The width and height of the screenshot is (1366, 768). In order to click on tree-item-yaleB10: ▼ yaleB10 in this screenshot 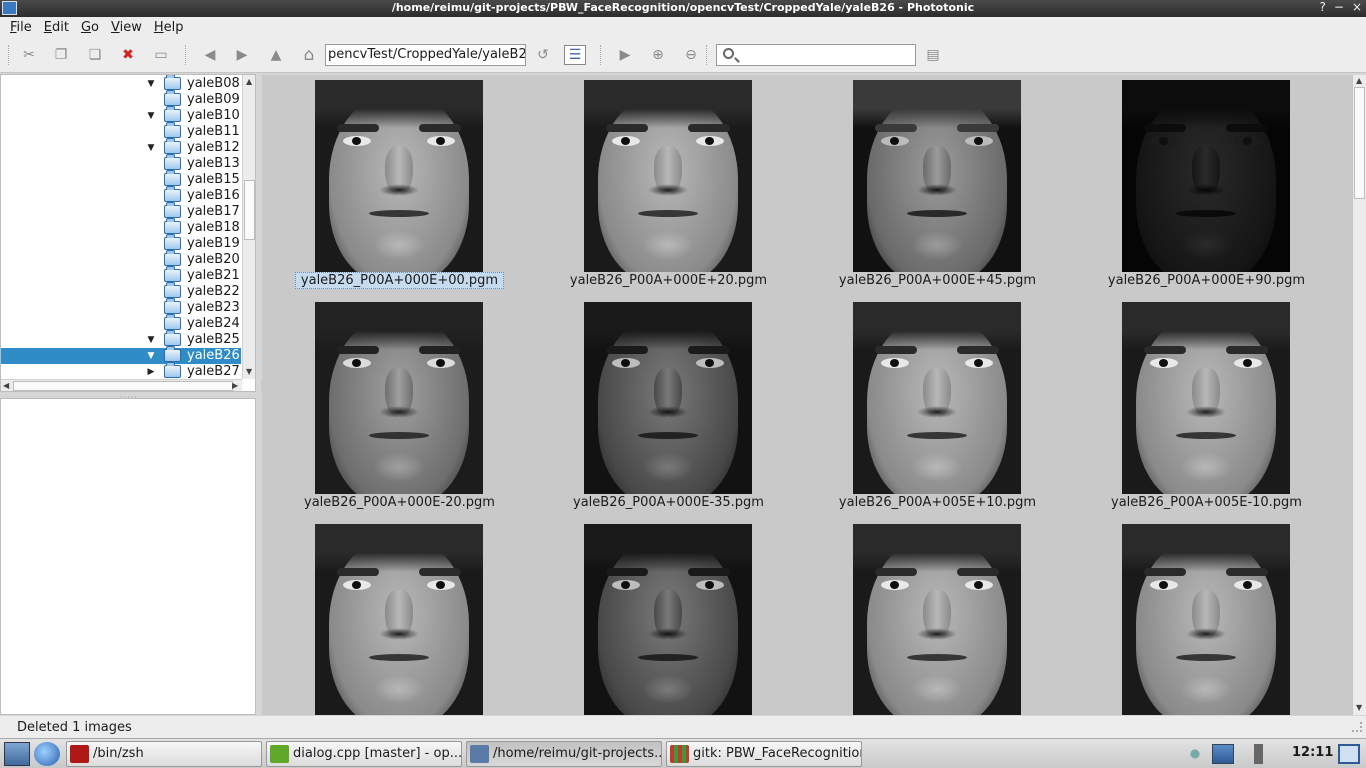, I will do `click(121, 115)`.